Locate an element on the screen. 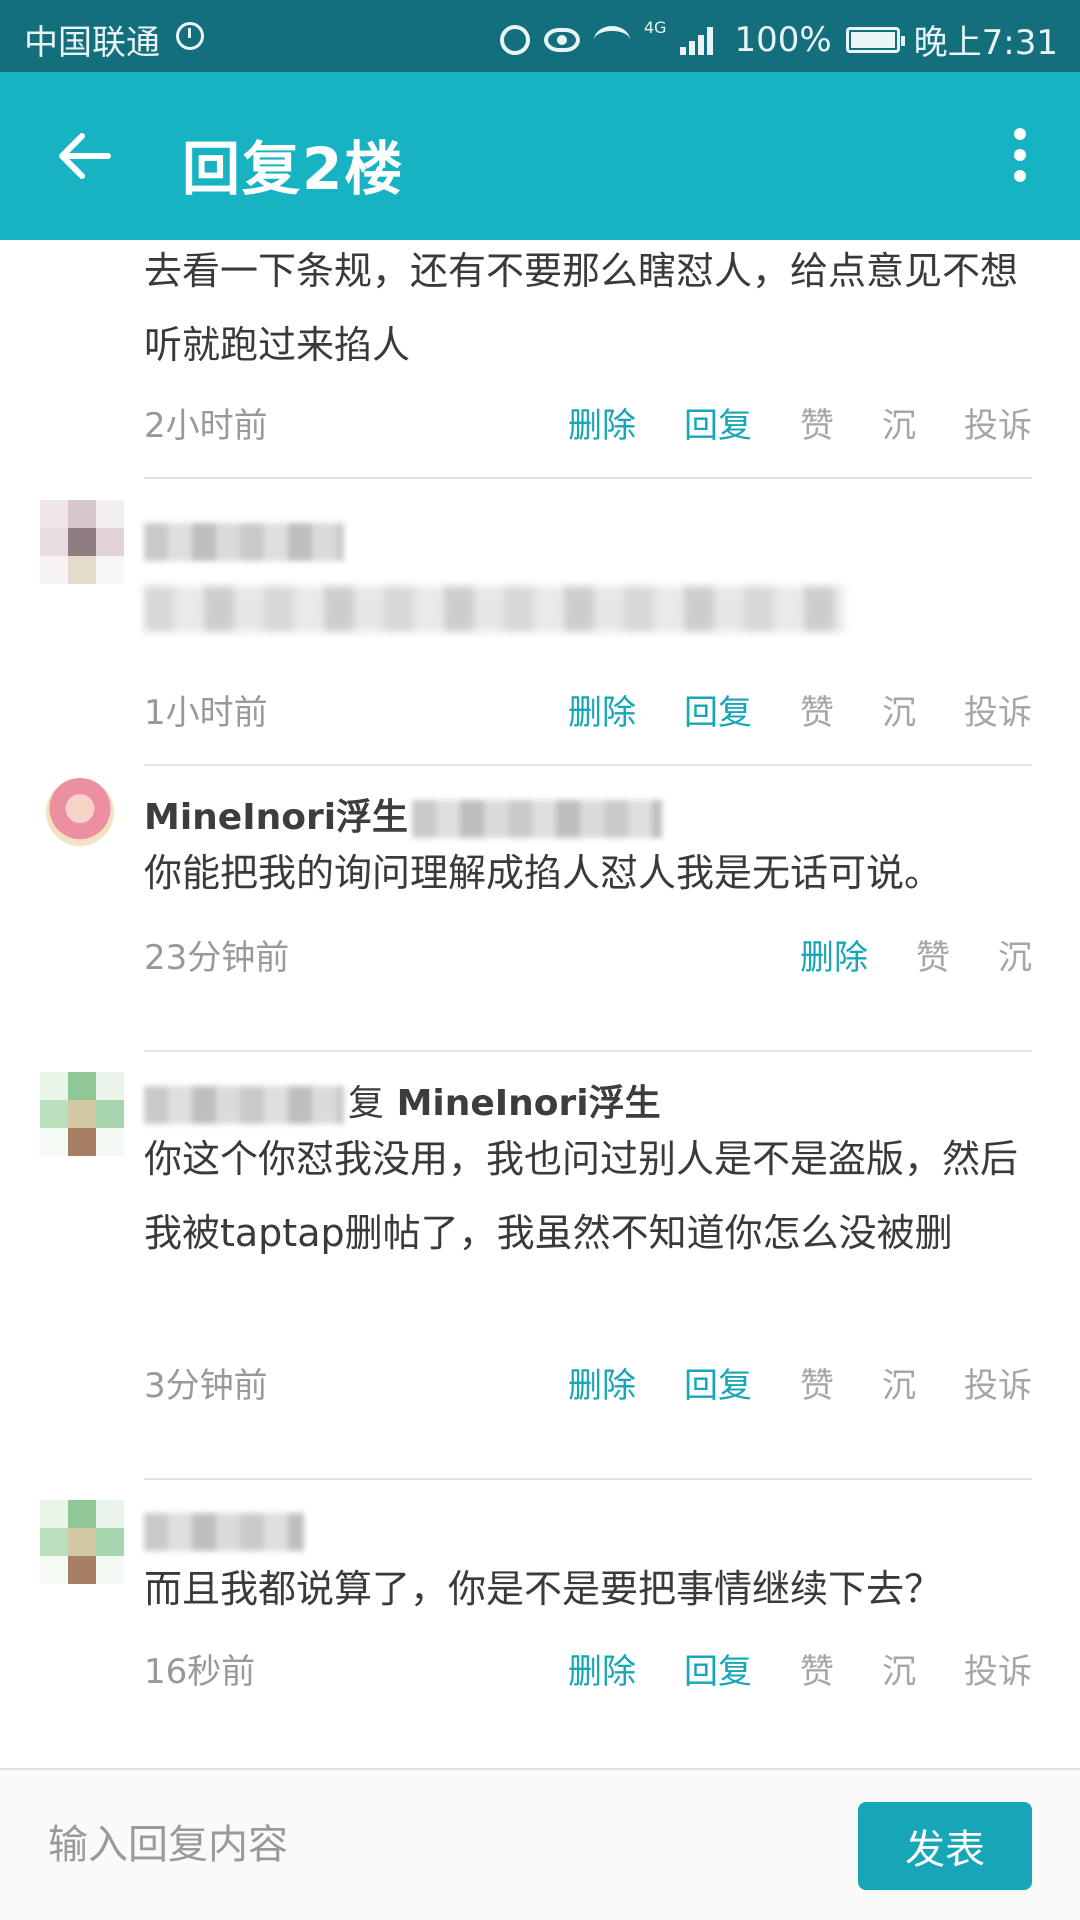 Image resolution: width=1080 pixels, height=1920 pixels. status-bar: 中国联通 4G 100% 晚上7:31 is located at coordinates (540, 36).